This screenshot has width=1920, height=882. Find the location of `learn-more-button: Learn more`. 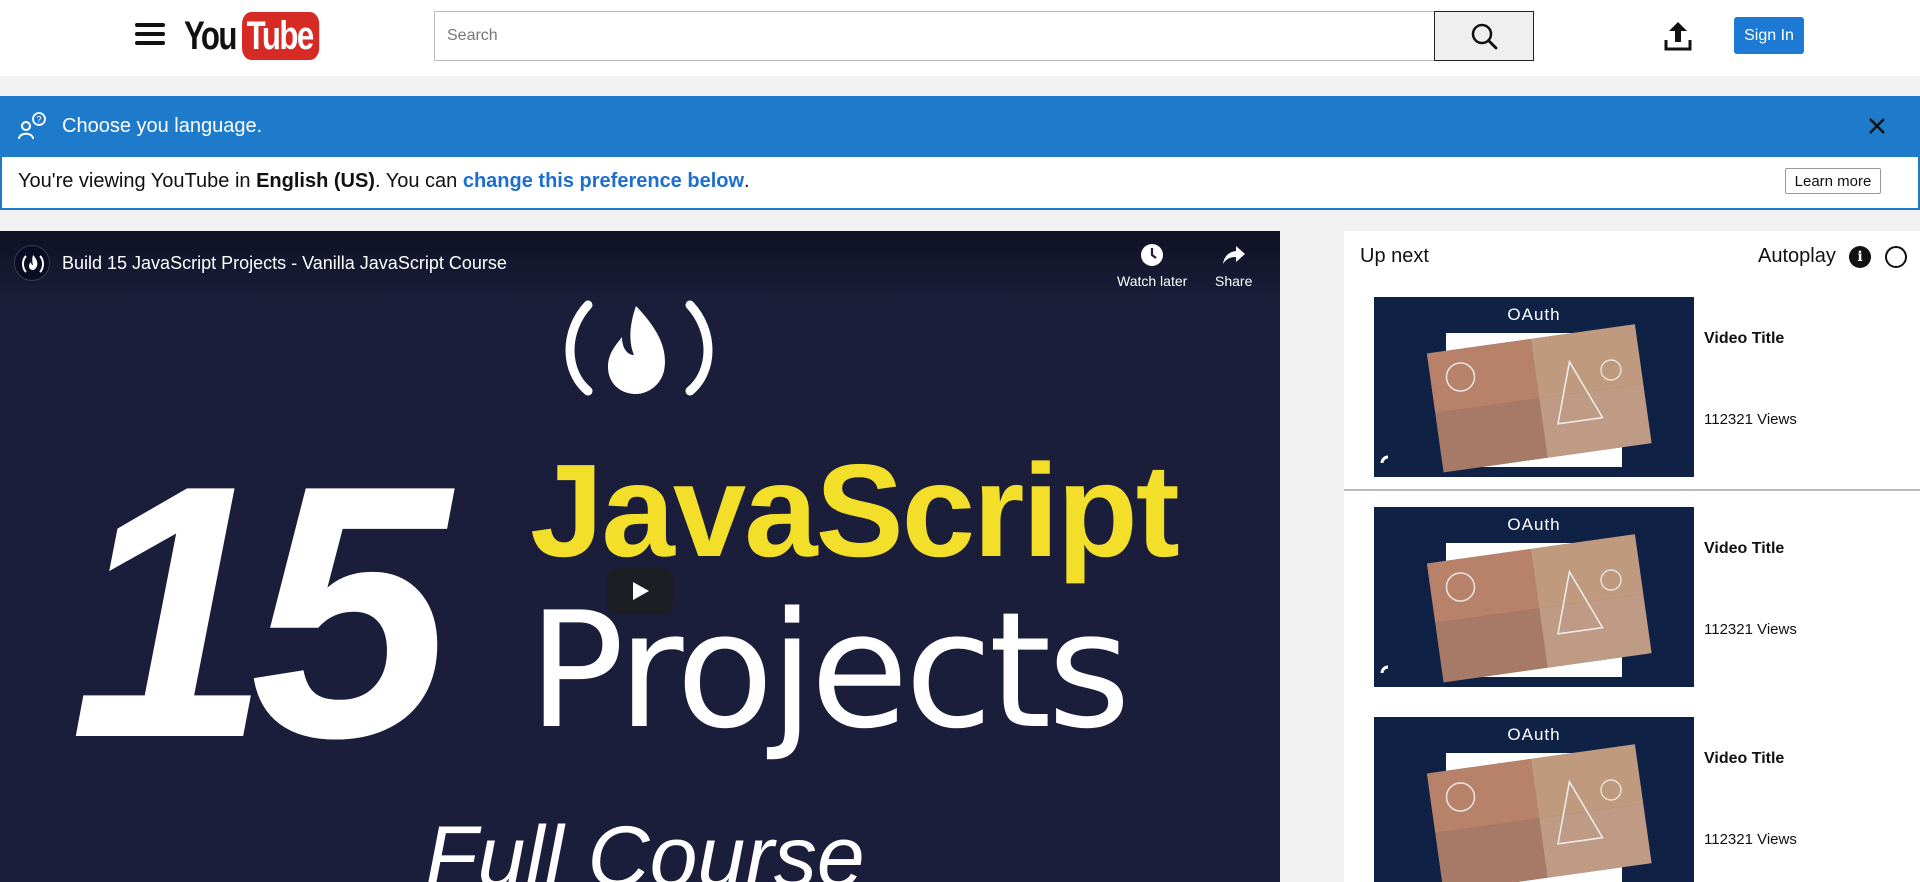

learn-more-button: Learn more is located at coordinates (1833, 181).